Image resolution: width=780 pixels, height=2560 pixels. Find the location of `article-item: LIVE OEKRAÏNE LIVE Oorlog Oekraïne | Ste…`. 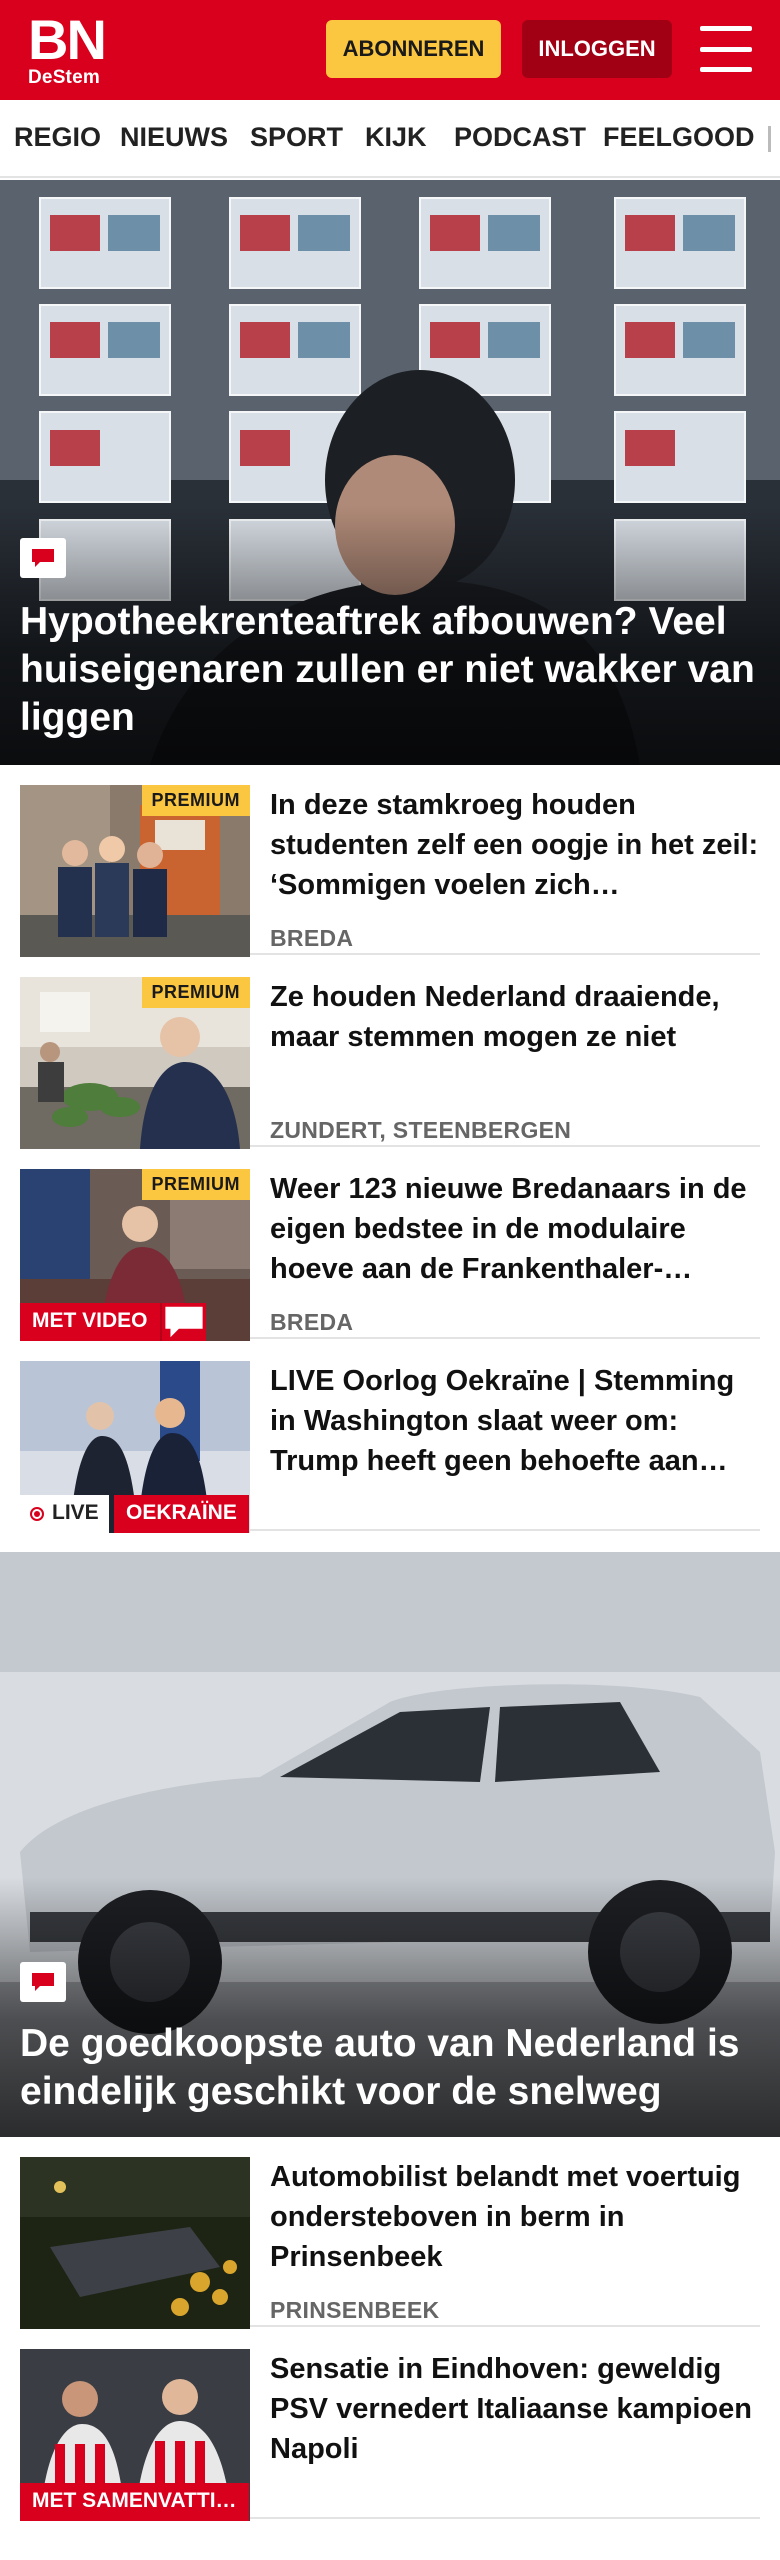

article-item: LIVE OEKRAÏNE LIVE Oorlog Oekraïne | Ste… is located at coordinates (390, 1437).